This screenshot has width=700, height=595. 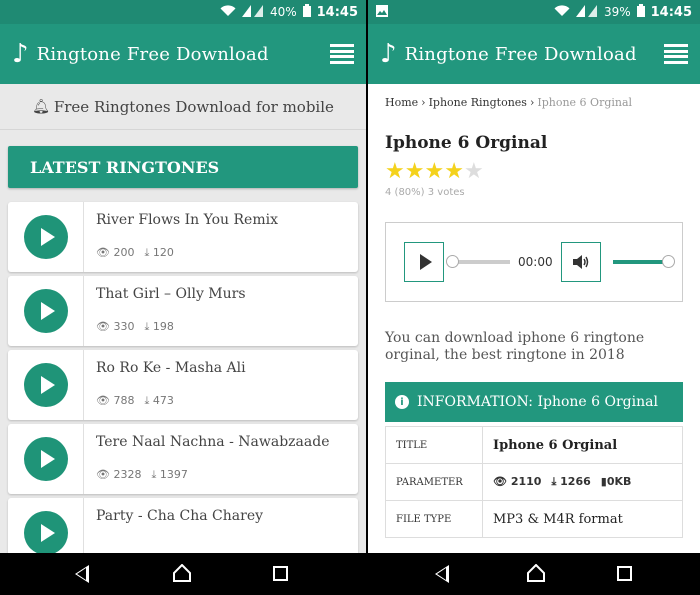 I want to click on information-header: i INFORMATION: Iphone 6 Orginal, so click(x=534, y=402).